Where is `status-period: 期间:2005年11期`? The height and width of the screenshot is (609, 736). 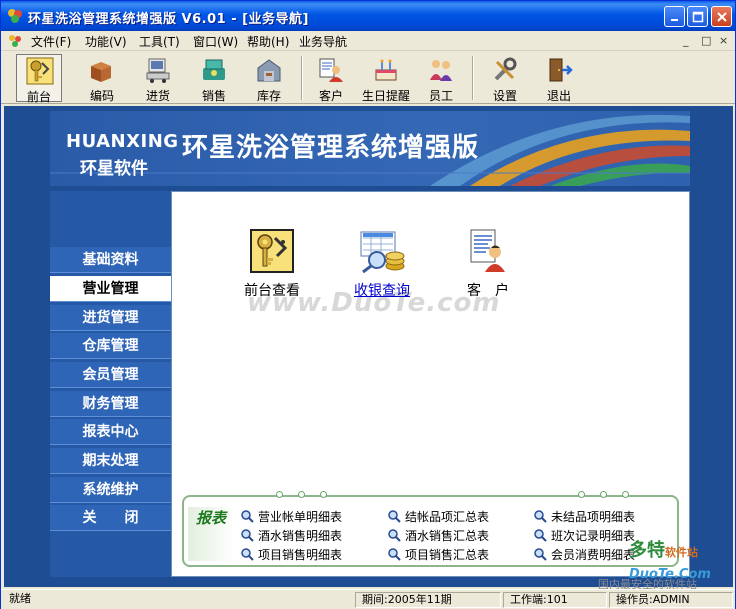
status-period: 期间:2005年11期 is located at coordinates (428, 600).